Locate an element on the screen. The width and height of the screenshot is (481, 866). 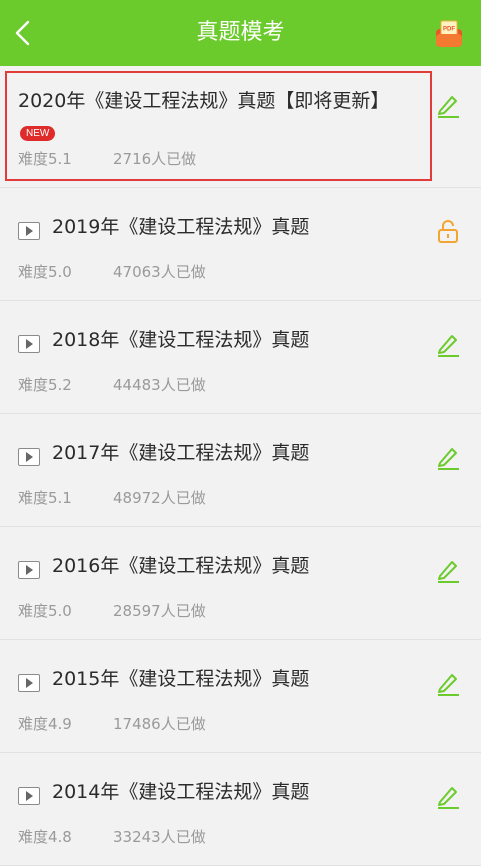
item-title: 2019年《建设工程法规》真题 is located at coordinates (181, 227).